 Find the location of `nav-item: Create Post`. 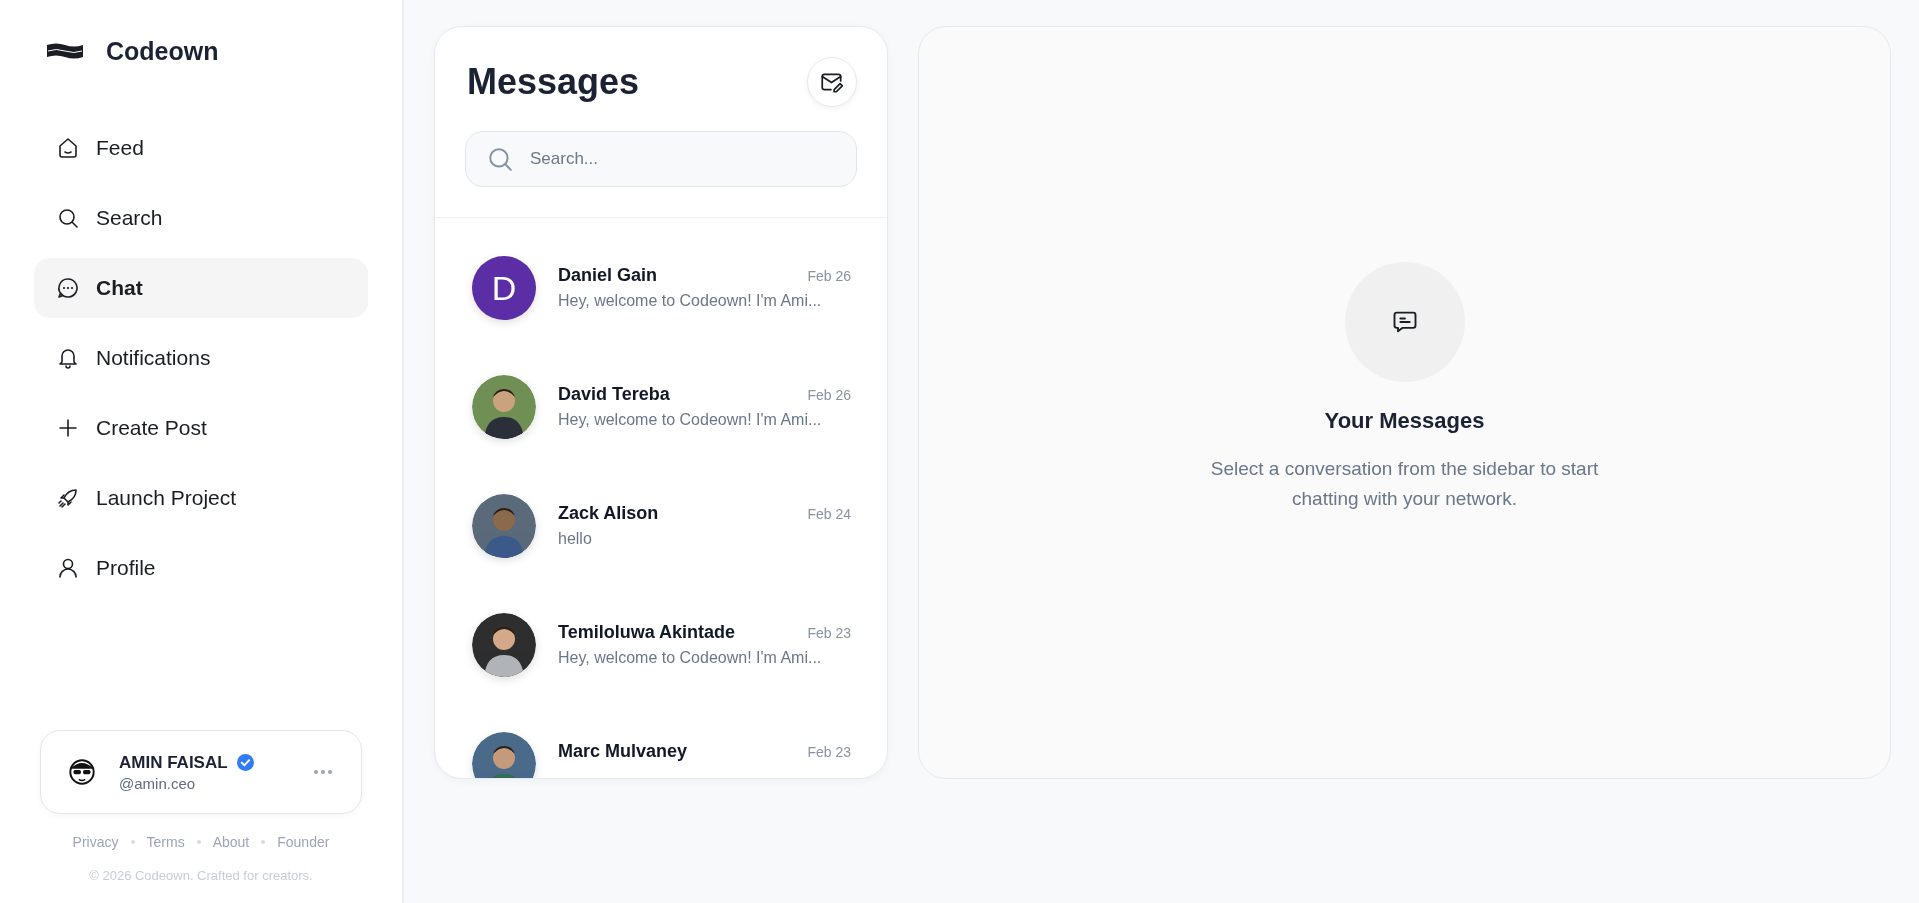

nav-item: Create Post is located at coordinates (201, 428).